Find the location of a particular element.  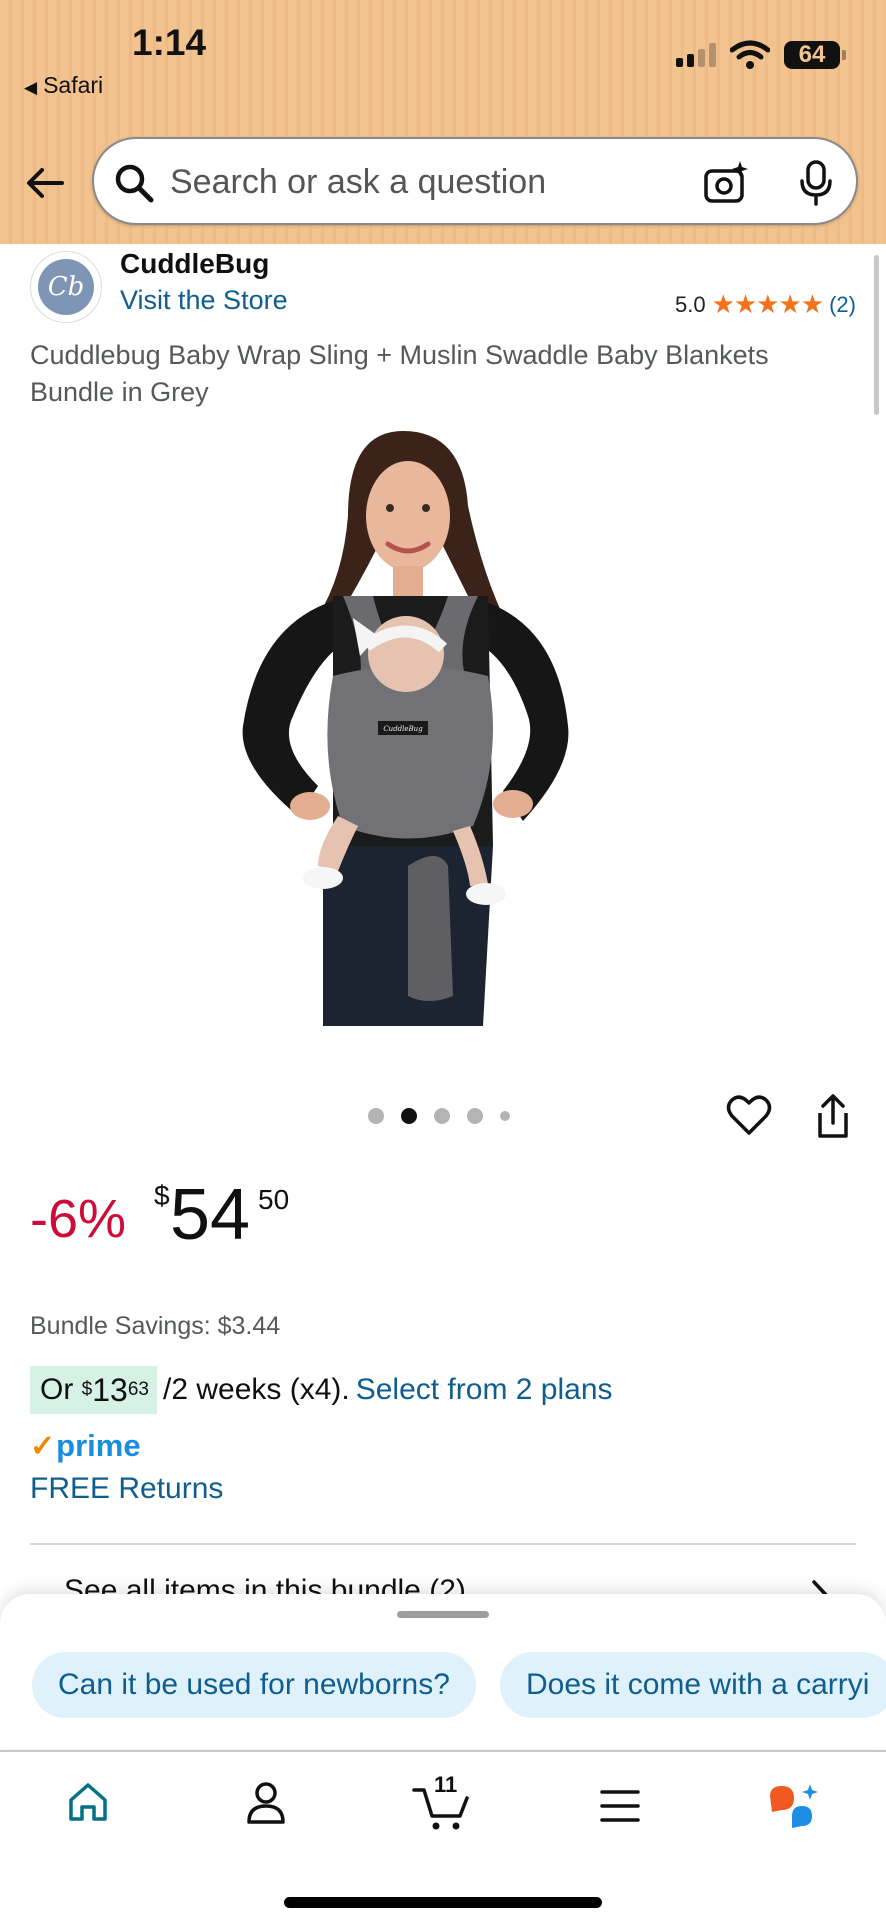

battery-level: 64 is located at coordinates (812, 55).